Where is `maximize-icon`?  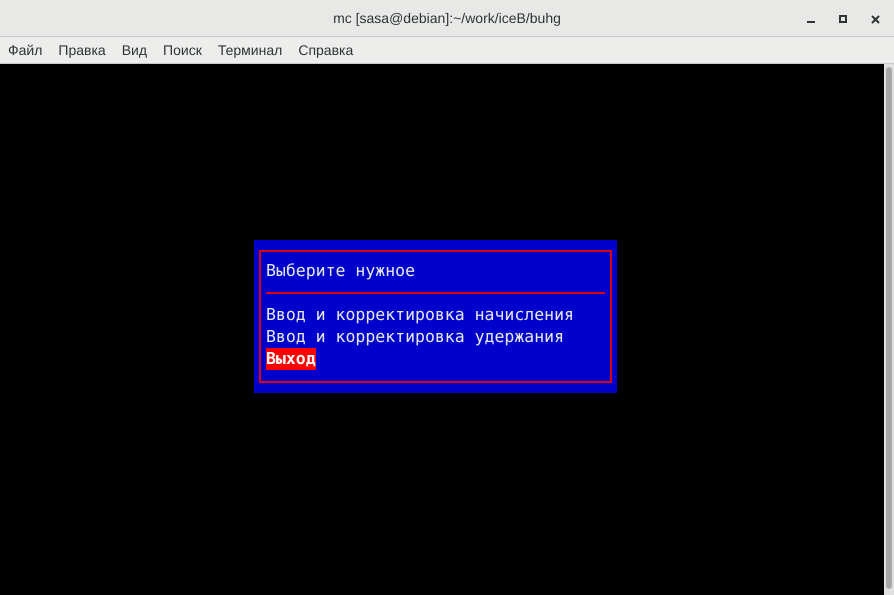
maximize-icon is located at coordinates (843, 19).